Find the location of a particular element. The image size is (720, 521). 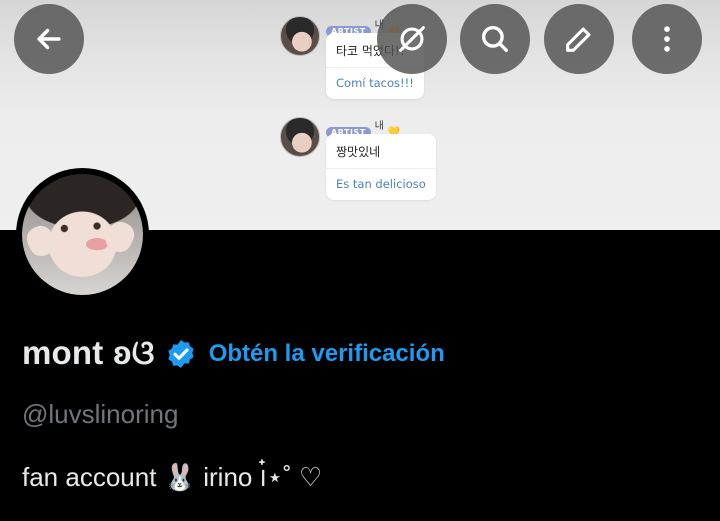

edit-button is located at coordinates (579, 39).